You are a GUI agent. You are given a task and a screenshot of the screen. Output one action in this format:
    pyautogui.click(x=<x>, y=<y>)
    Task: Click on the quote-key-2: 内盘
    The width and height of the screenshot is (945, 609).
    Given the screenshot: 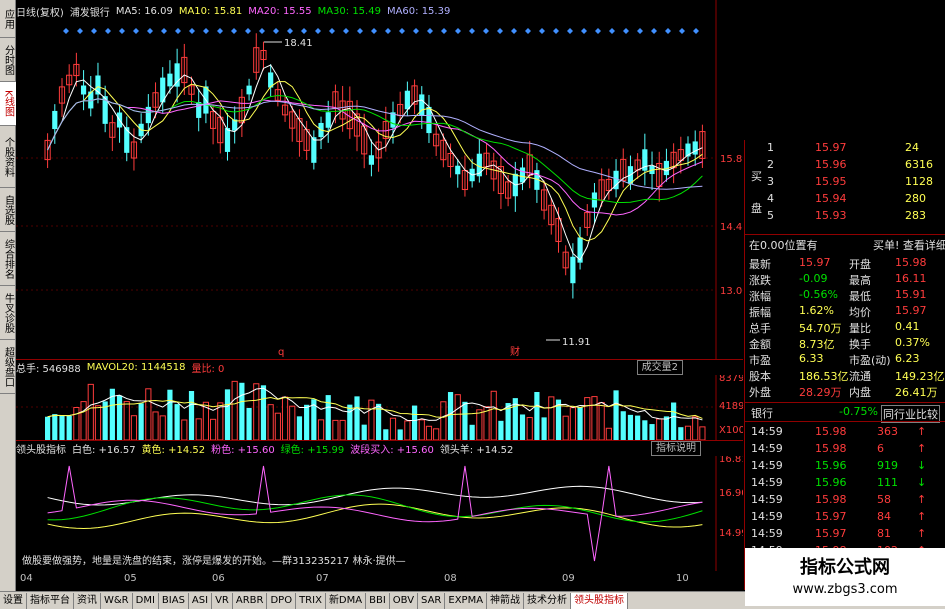 What is the action you would take?
    pyautogui.click(x=860, y=392)
    